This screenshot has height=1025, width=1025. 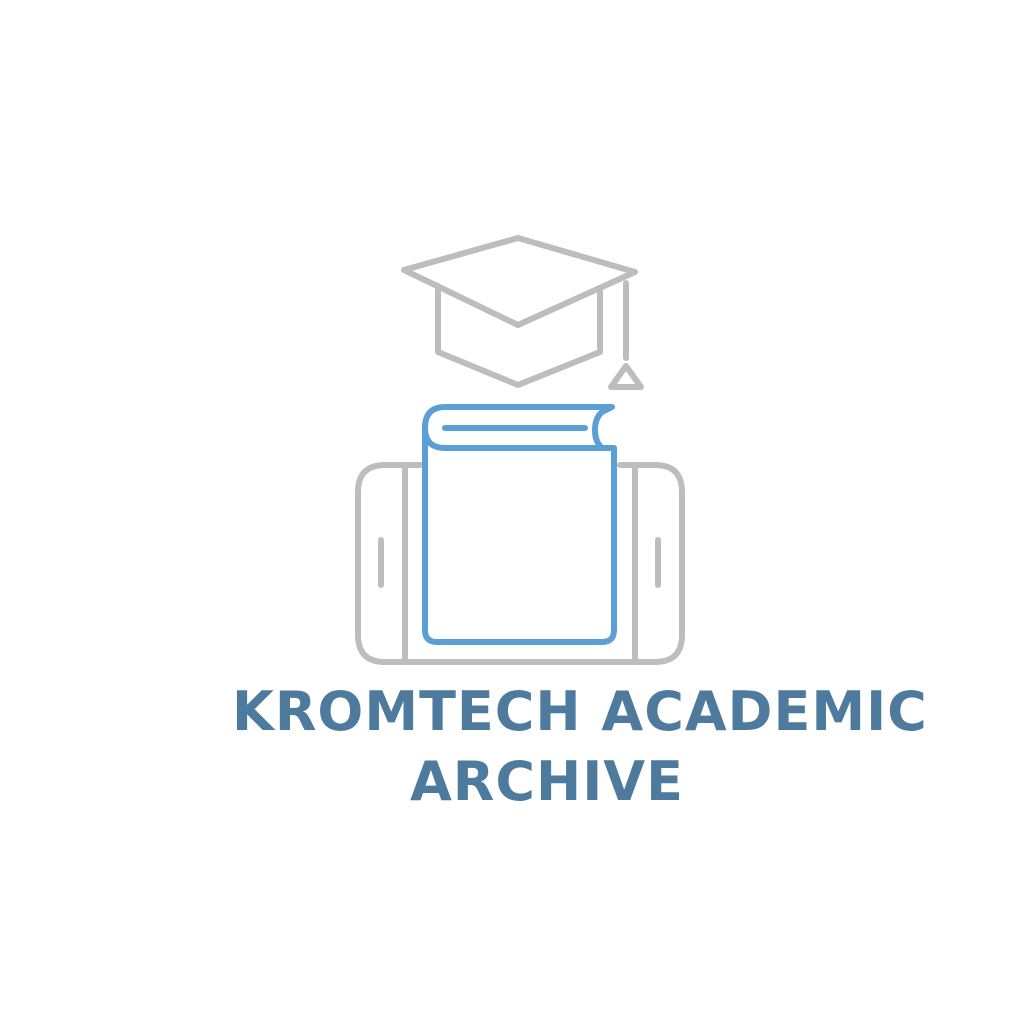 What do you see at coordinates (580, 711) in the screenshot?
I see `brand-title-line1: KROMTECH ACADEMIC` at bounding box center [580, 711].